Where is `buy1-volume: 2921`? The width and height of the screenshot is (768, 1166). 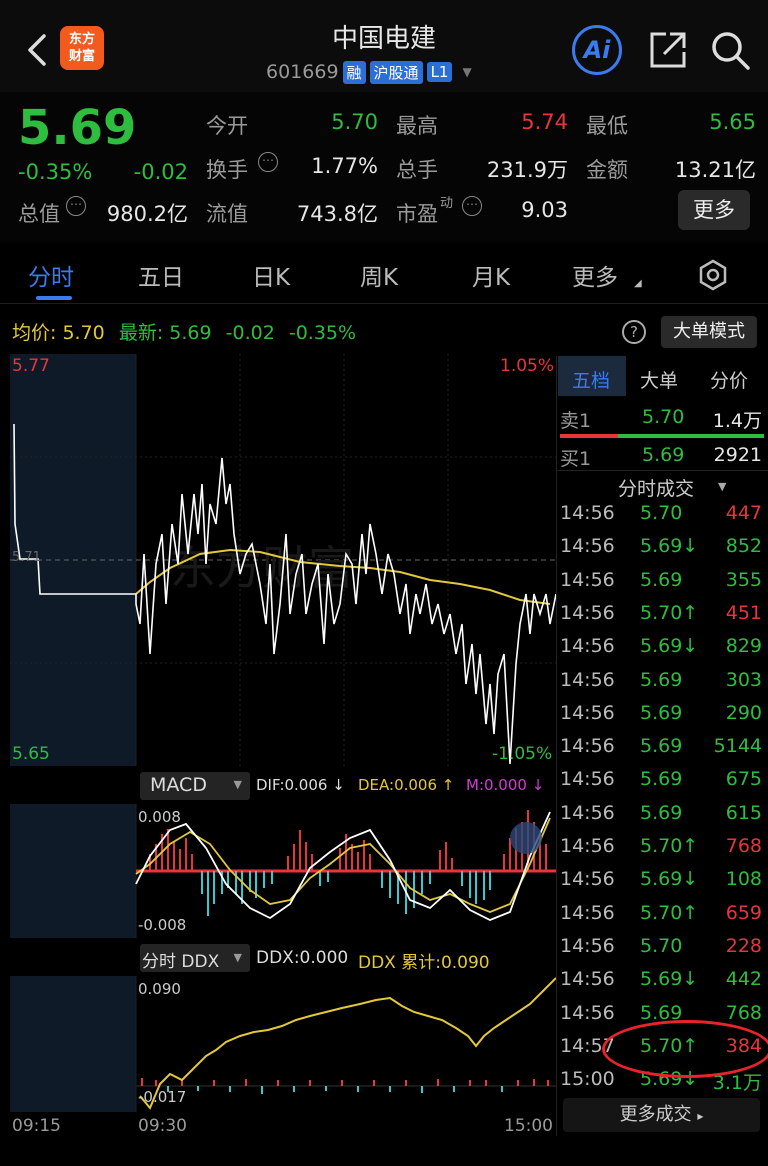 buy1-volume: 2921 is located at coordinates (737, 455).